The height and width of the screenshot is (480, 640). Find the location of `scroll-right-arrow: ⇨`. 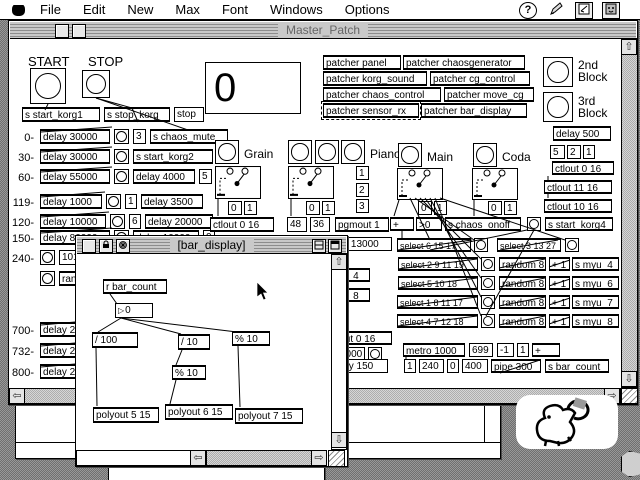

scroll-right-arrow: ⇨ is located at coordinates (319, 458).